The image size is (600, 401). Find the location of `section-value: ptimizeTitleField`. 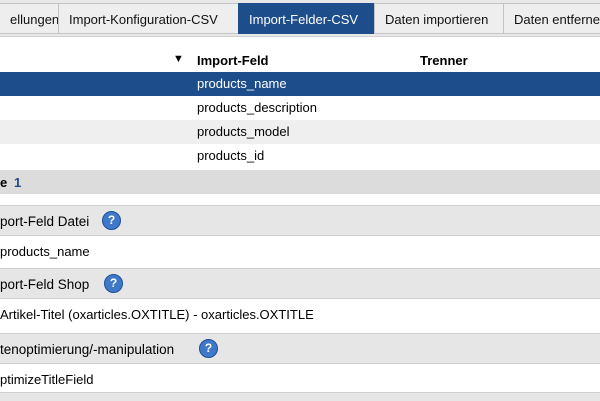

section-value: ptimizeTitleField is located at coordinates (47, 379).